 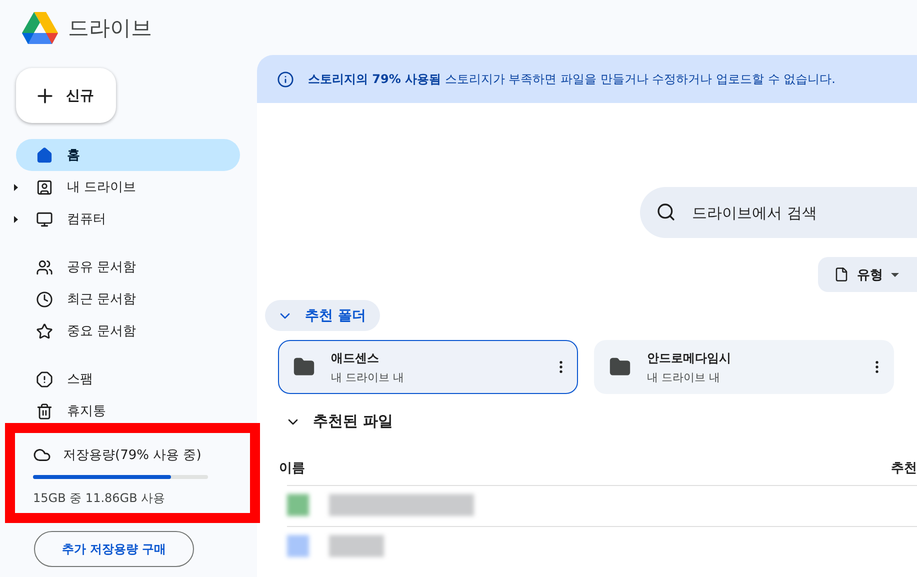 I want to click on folder-name: 애드센스, so click(x=355, y=358).